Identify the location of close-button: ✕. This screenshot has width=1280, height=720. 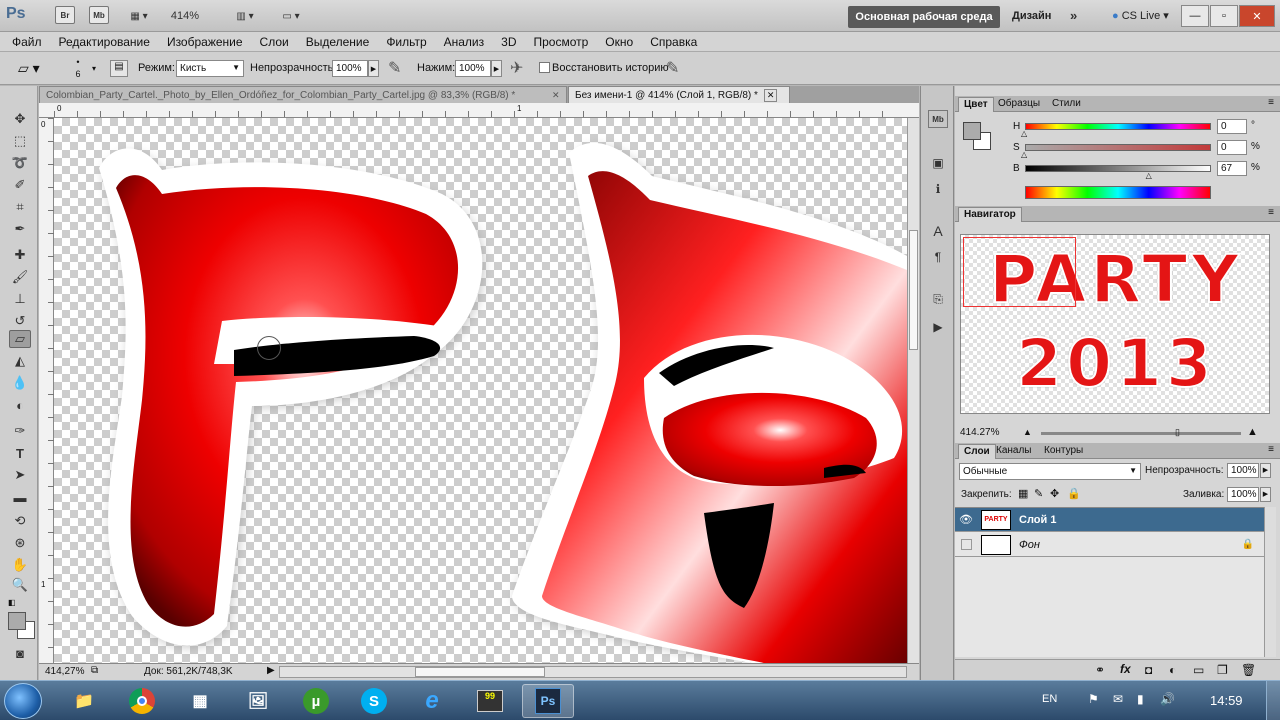
(1257, 16).